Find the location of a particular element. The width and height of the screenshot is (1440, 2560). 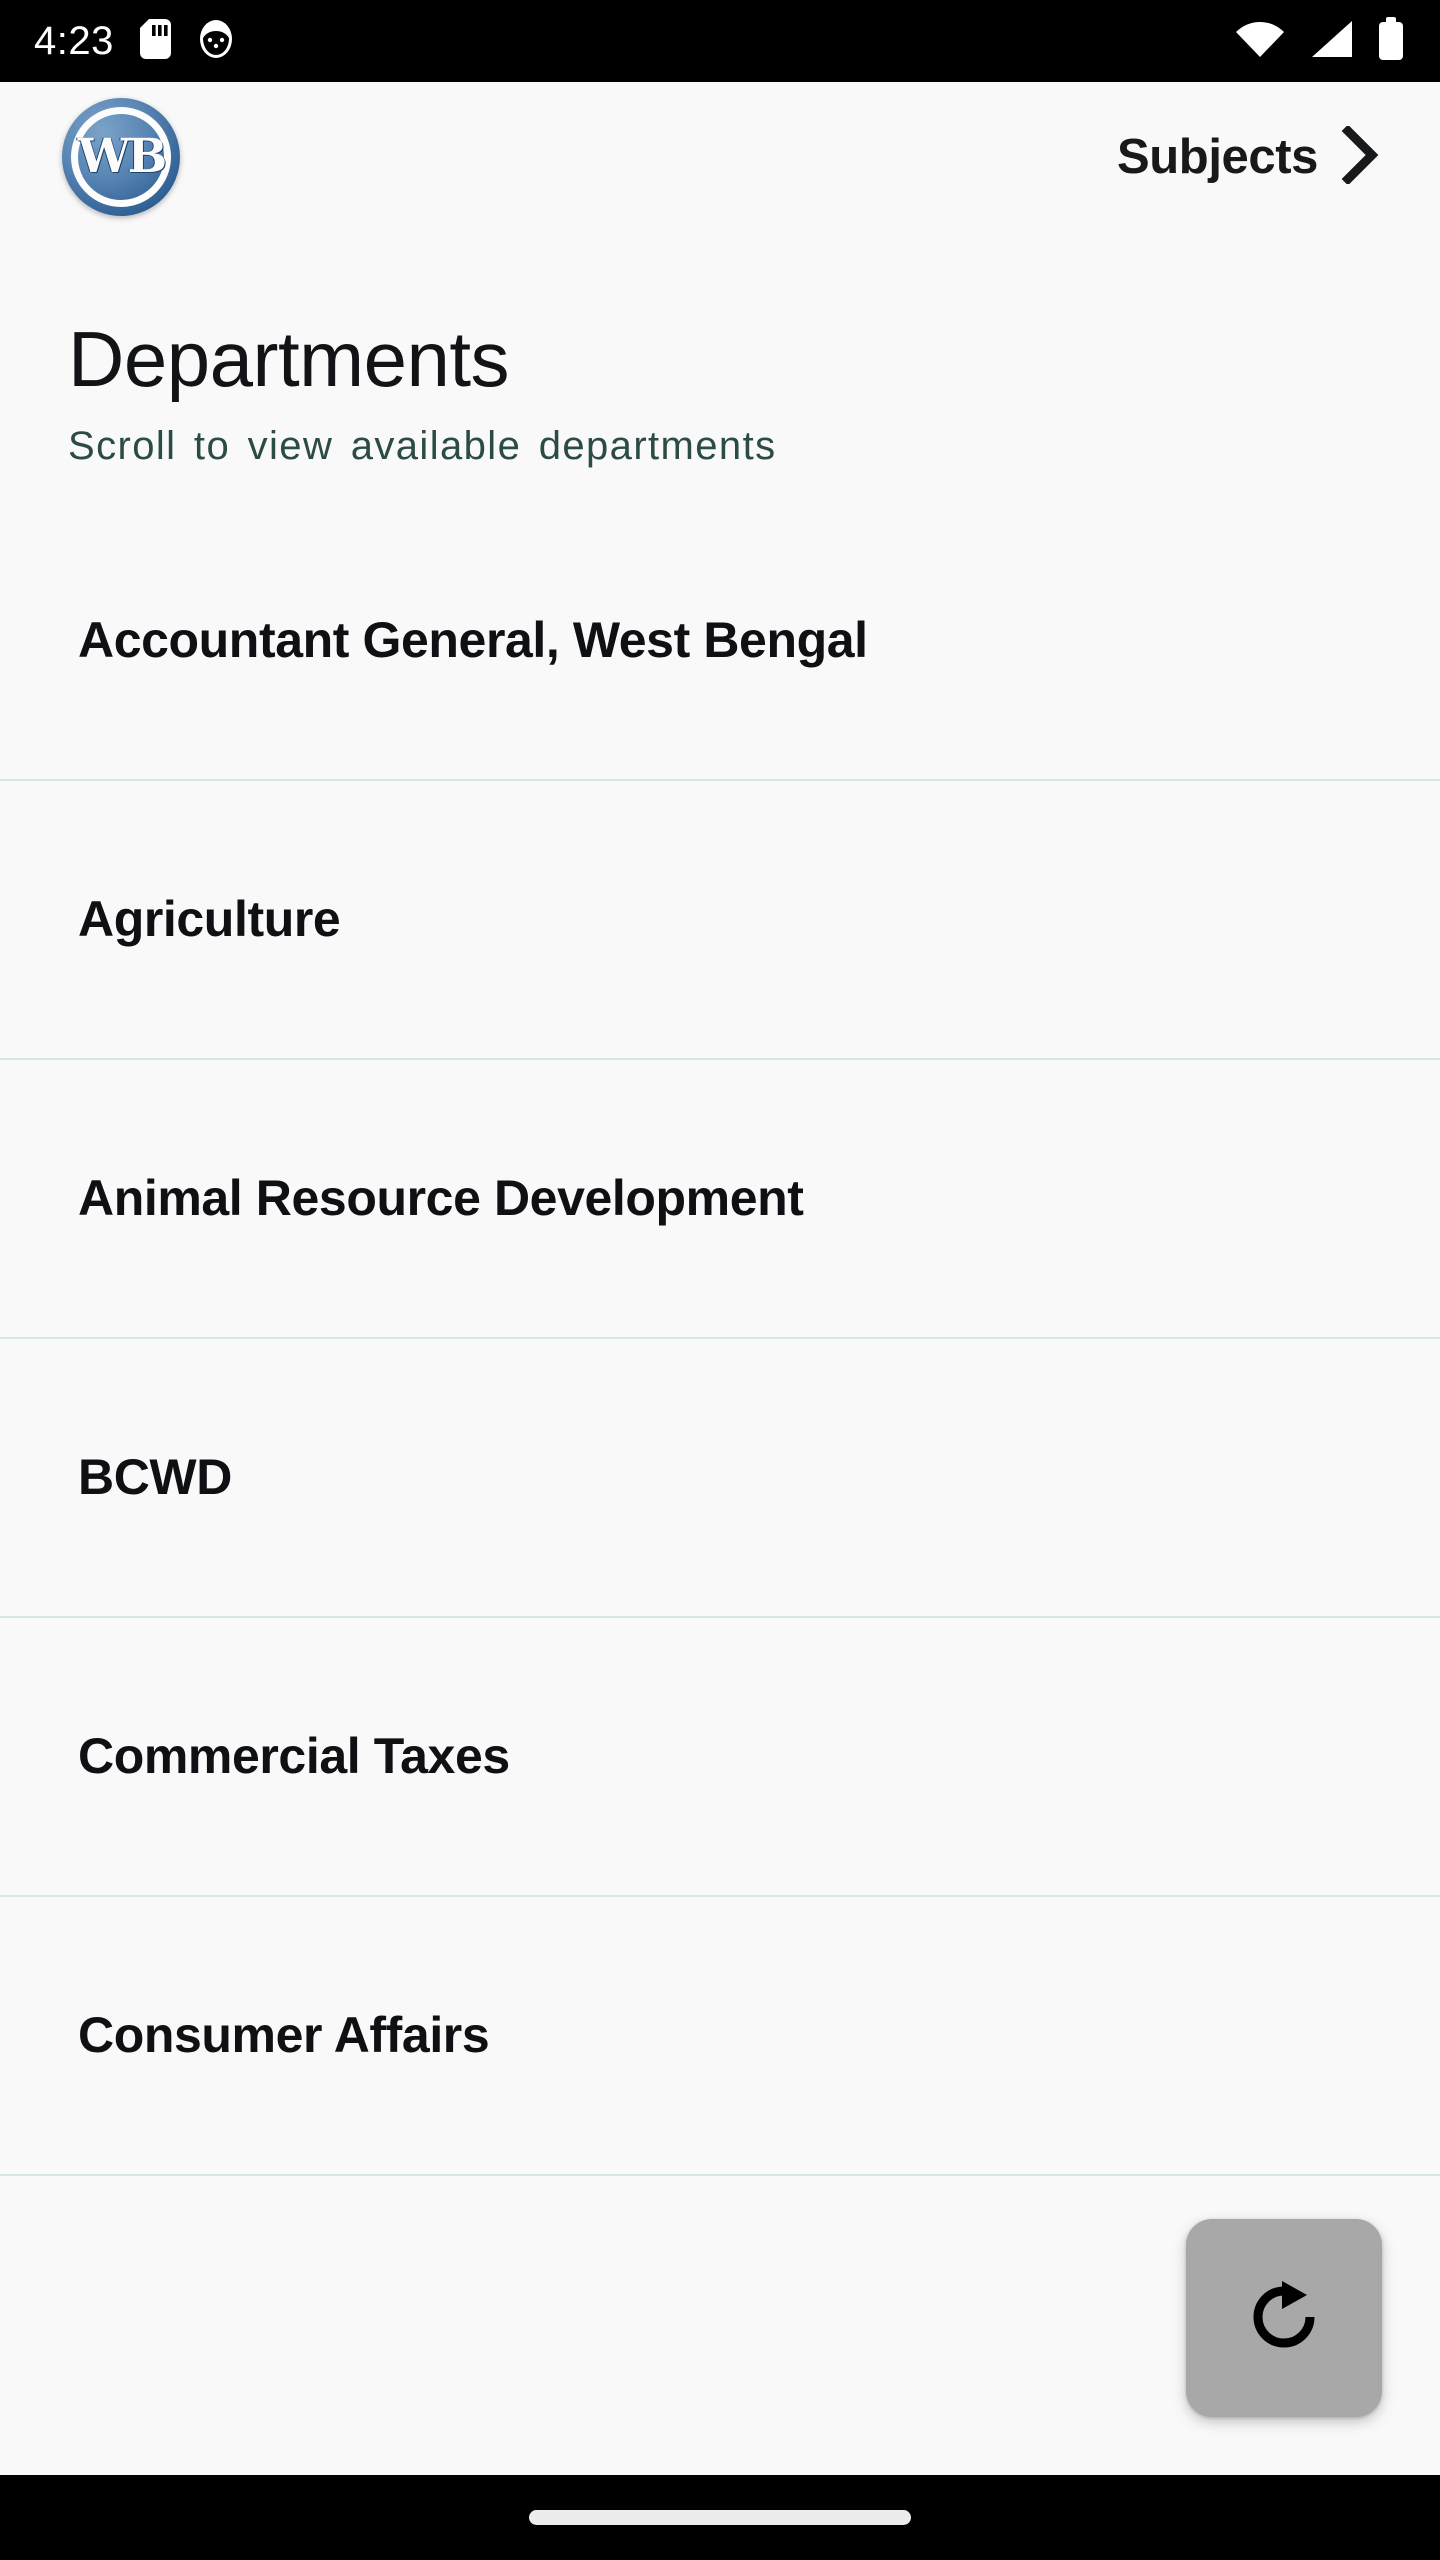

list-item: Animal Resource Development is located at coordinates (720, 1199).